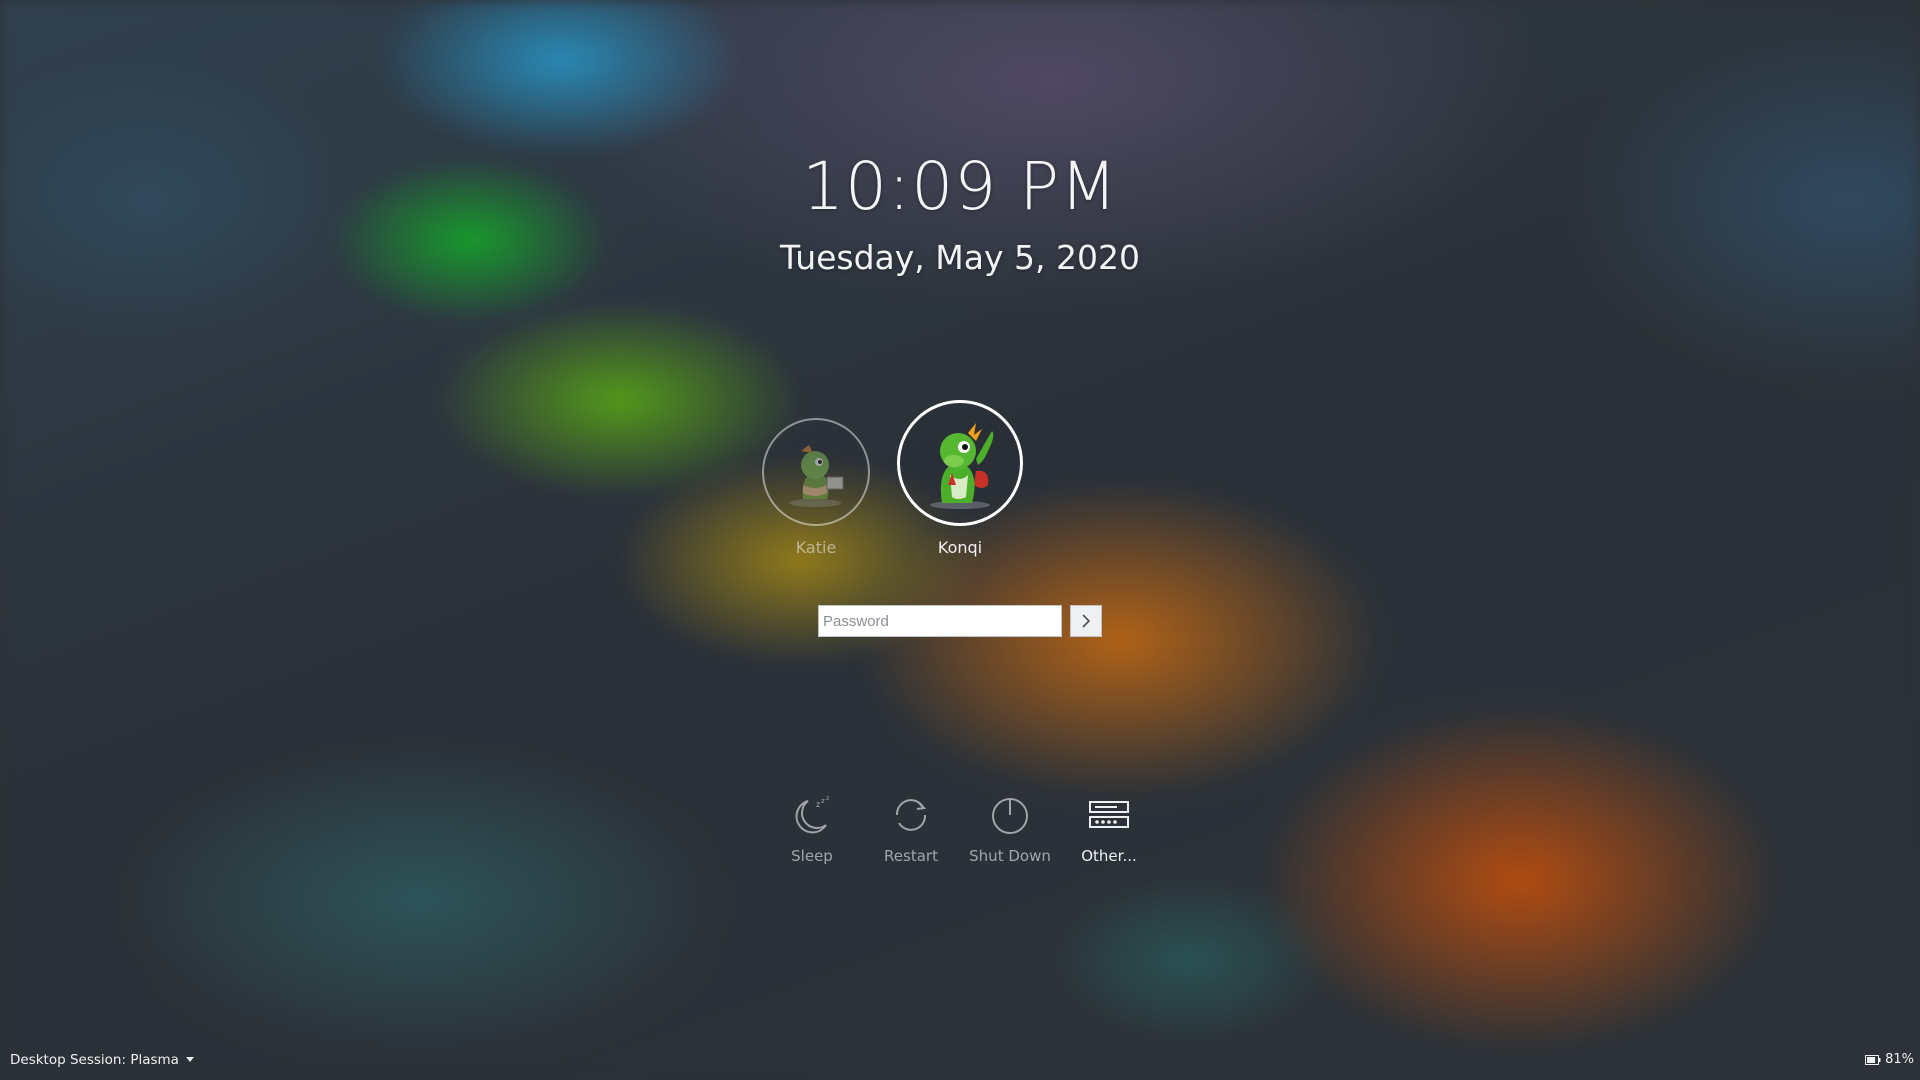 The width and height of the screenshot is (1920, 1080). Describe the element at coordinates (911, 815) in the screenshot. I see `restart-icon` at that location.